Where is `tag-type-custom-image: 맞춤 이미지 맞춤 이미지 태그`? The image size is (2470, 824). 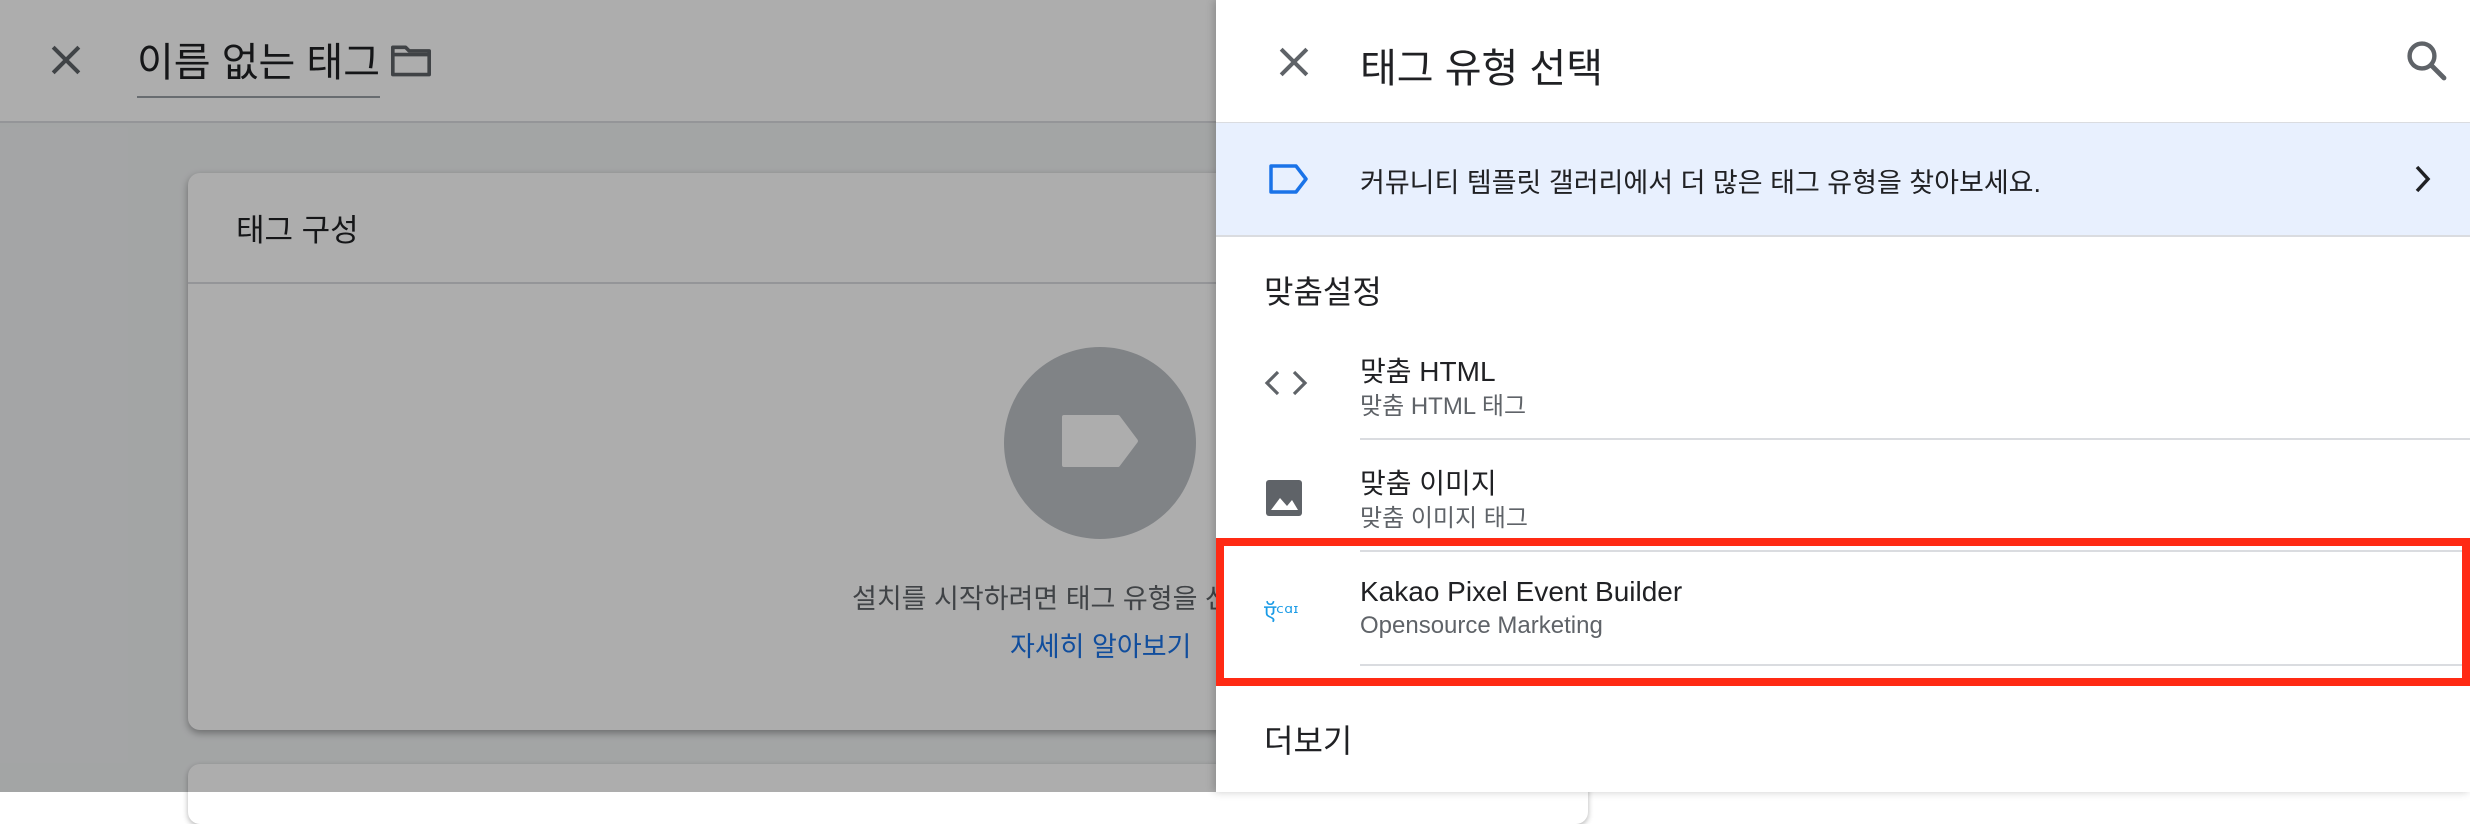 tag-type-custom-image: 맞춤 이미지 맞춤 이미지 태그 is located at coordinates (1843, 497).